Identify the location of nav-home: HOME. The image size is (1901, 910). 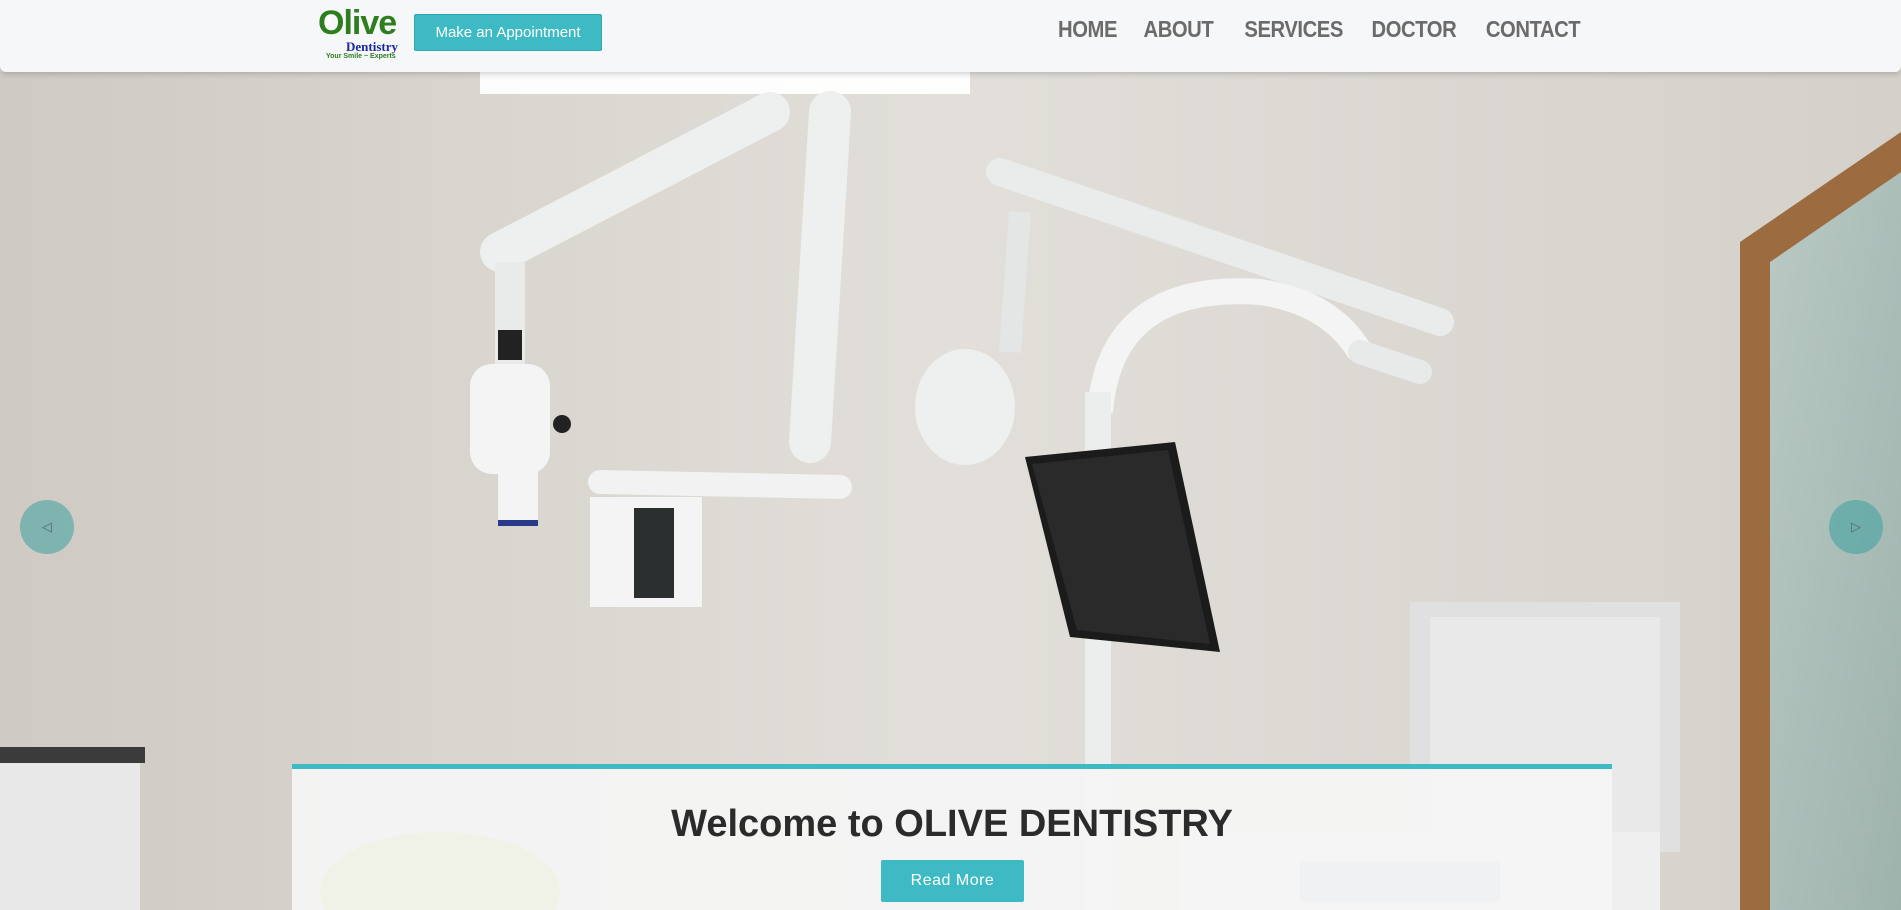
(1087, 29).